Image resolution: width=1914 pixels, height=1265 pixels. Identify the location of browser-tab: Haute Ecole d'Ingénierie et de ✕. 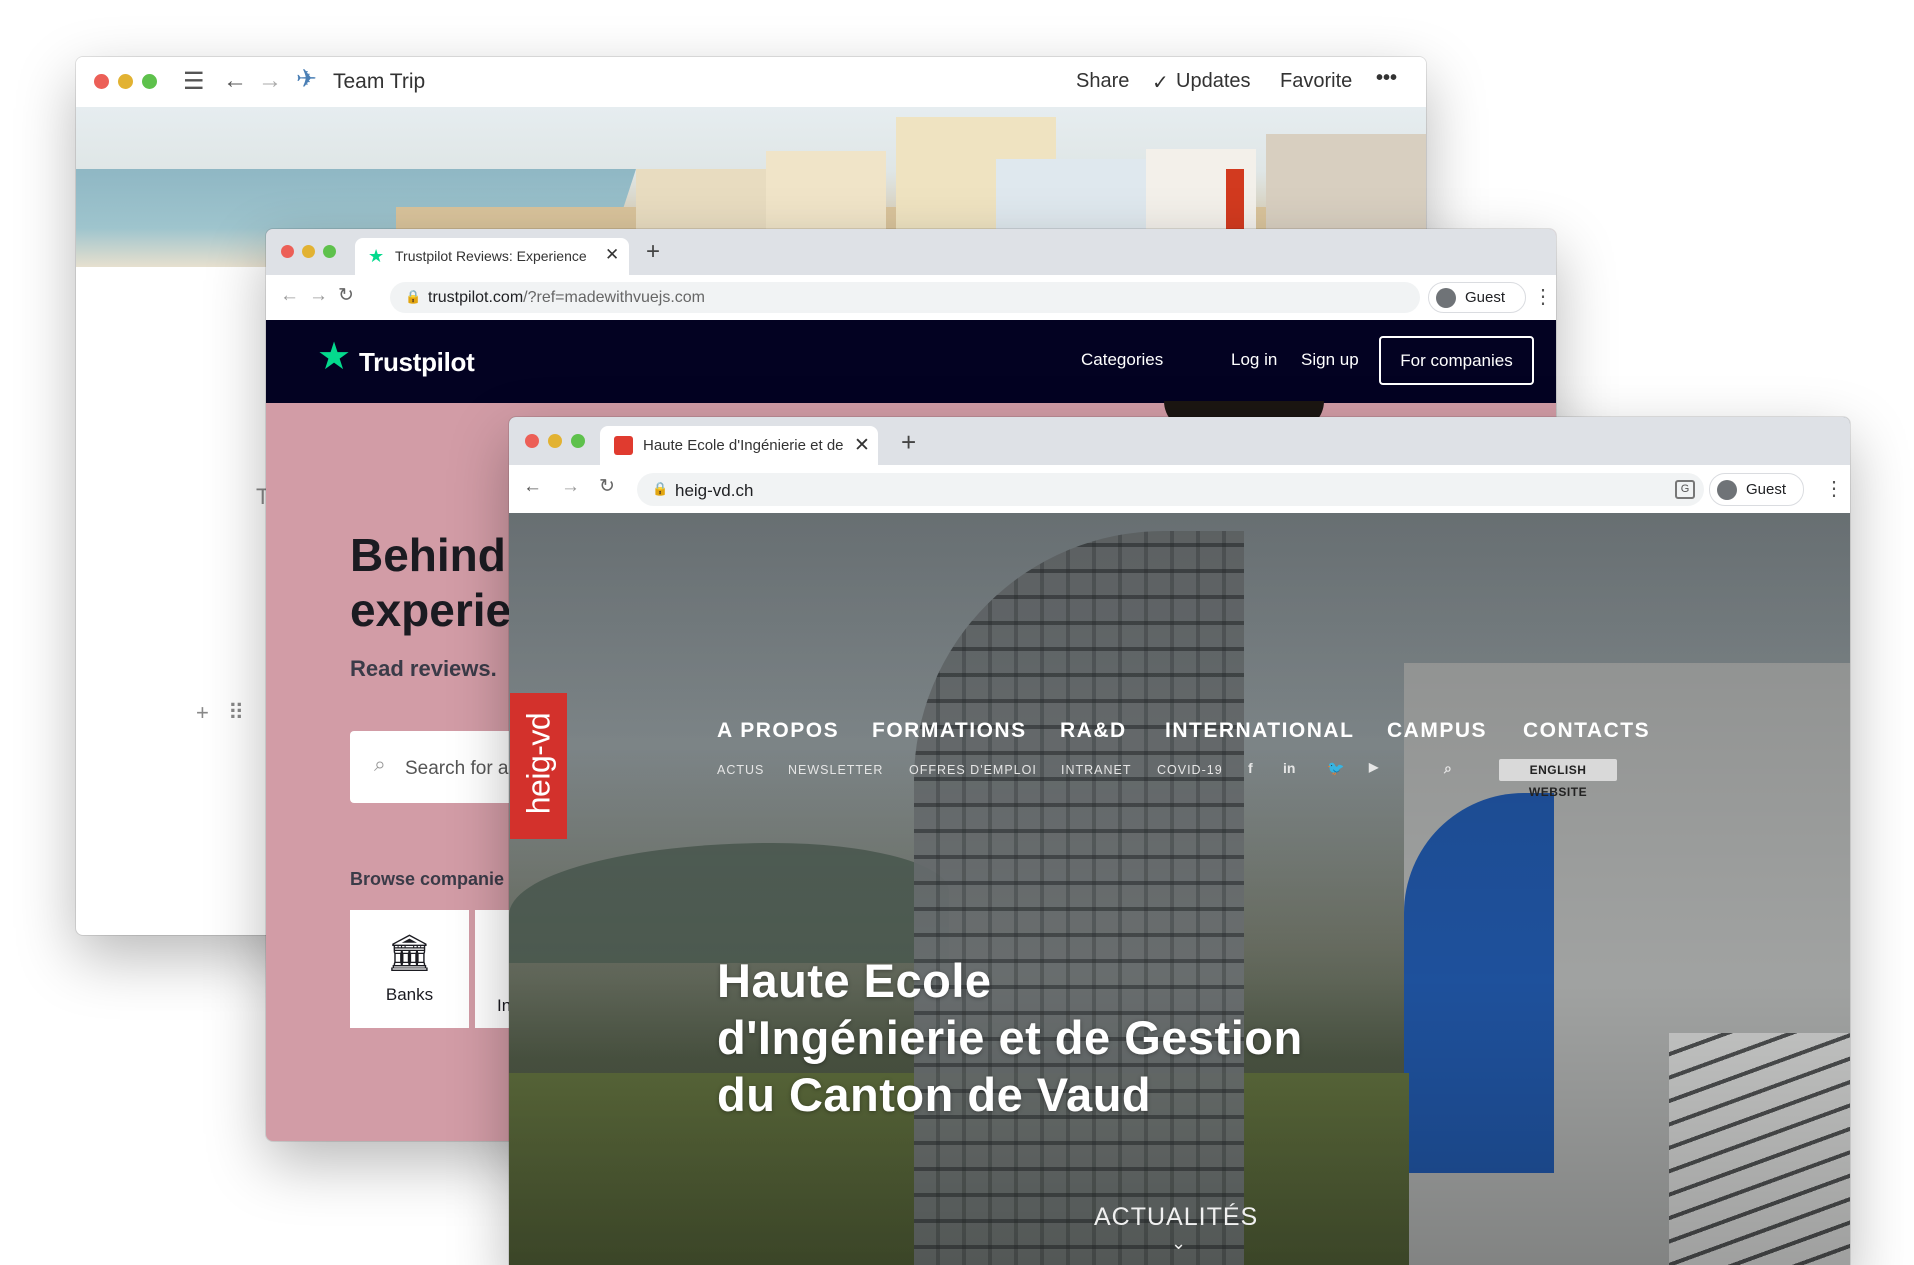
(739, 445).